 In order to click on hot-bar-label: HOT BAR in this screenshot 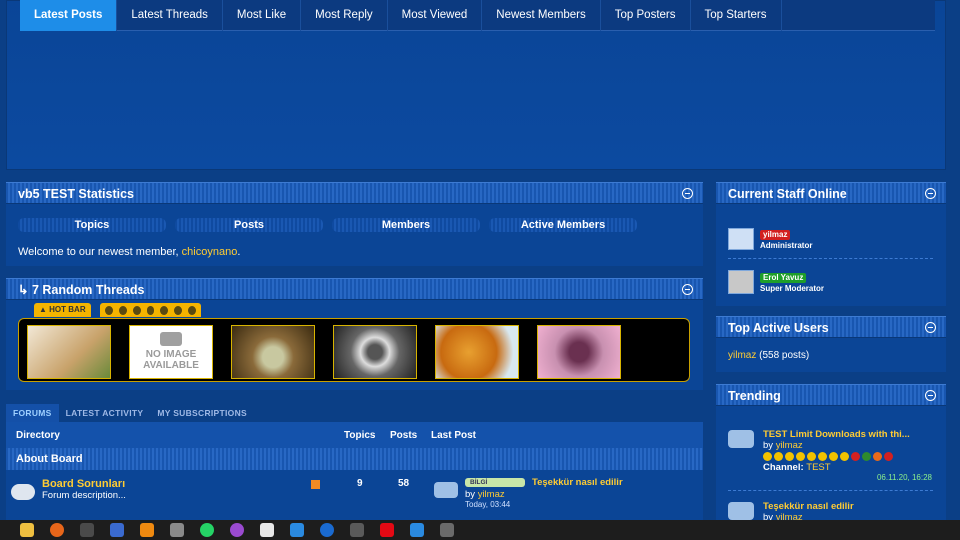, I will do `click(67, 309)`.